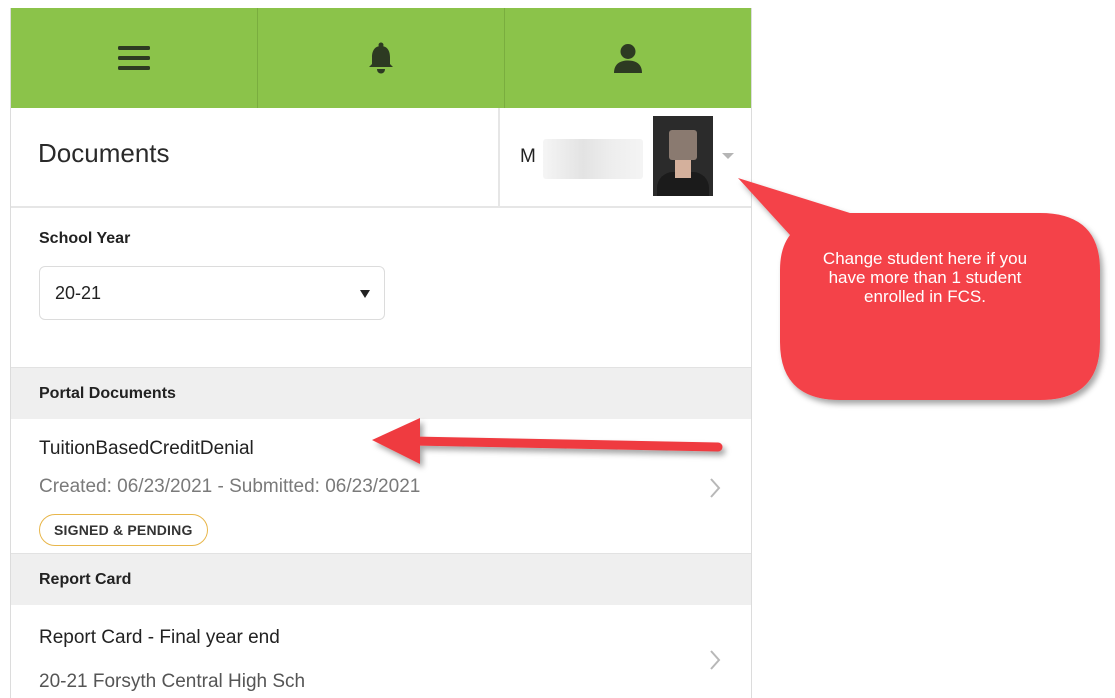  I want to click on callout-arrow, so click(547, 441).